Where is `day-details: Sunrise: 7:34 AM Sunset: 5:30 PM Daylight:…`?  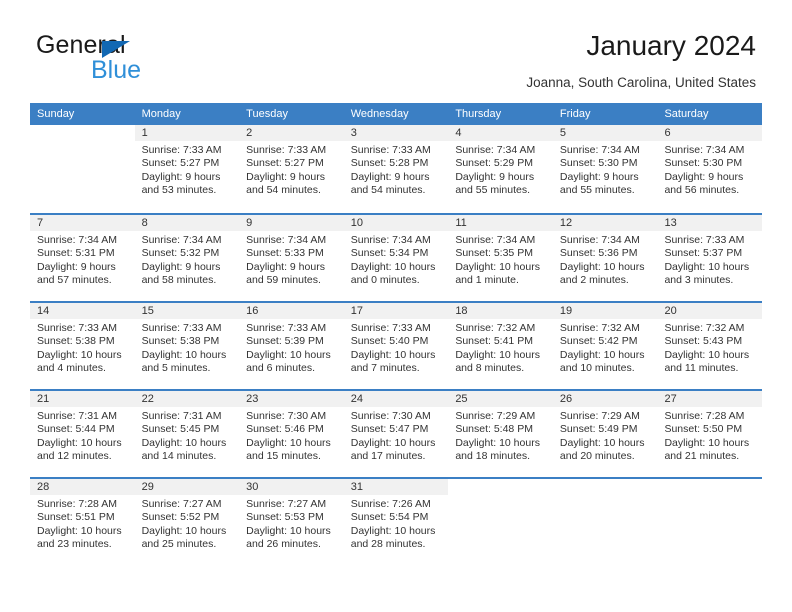 day-details: Sunrise: 7:34 AM Sunset: 5:30 PM Daylight:… is located at coordinates (605, 169).